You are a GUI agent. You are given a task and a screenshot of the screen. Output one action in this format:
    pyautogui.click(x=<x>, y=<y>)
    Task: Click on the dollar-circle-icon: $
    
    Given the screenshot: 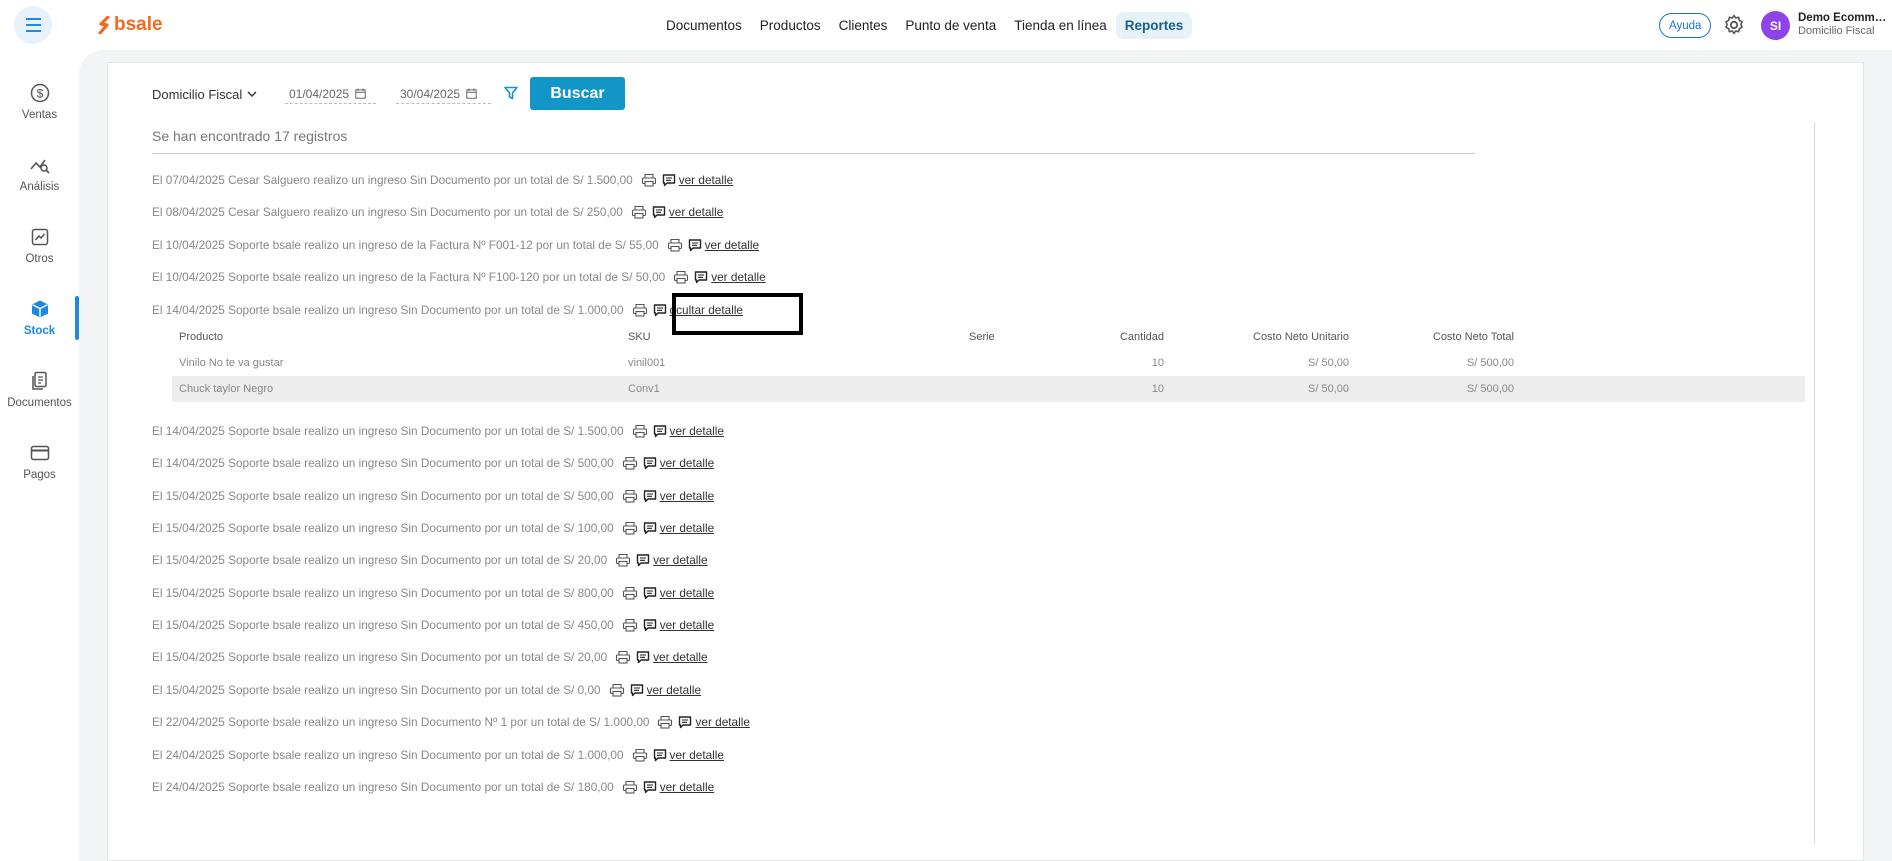 What is the action you would take?
    pyautogui.click(x=40, y=93)
    